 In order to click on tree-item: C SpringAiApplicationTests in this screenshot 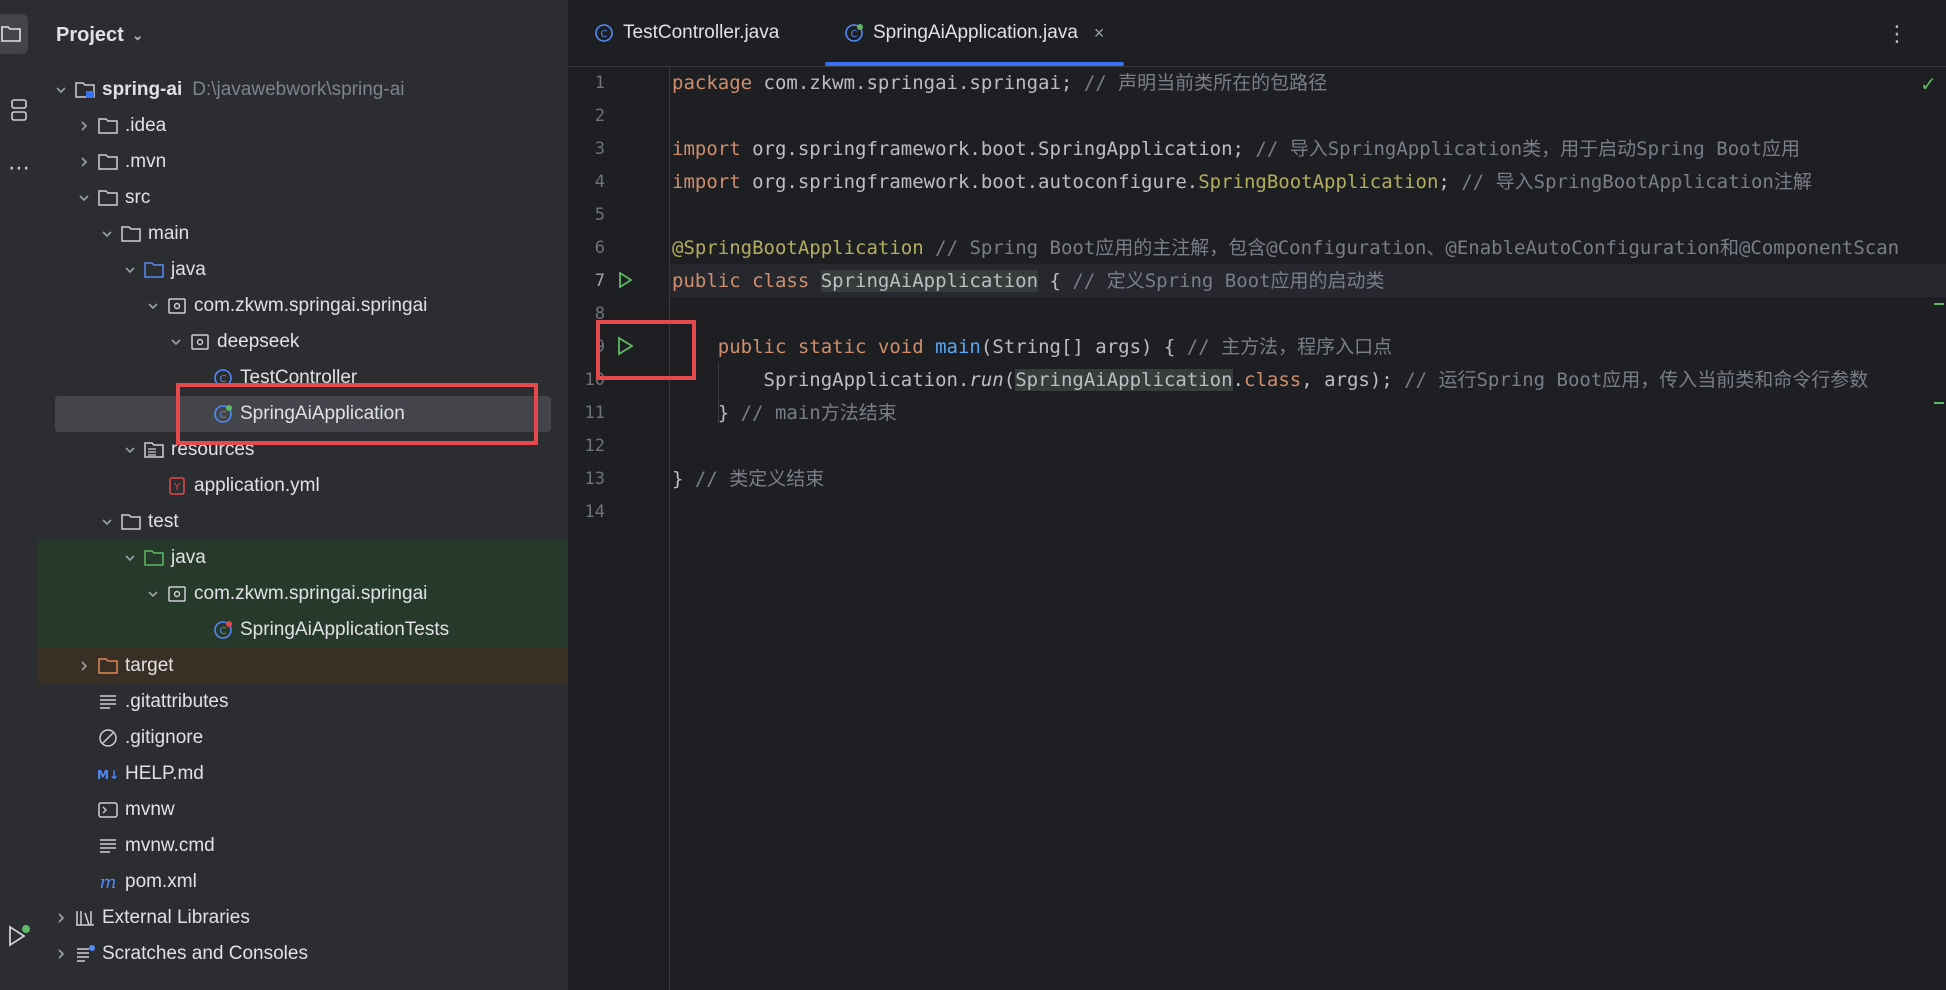, I will do `click(303, 630)`.